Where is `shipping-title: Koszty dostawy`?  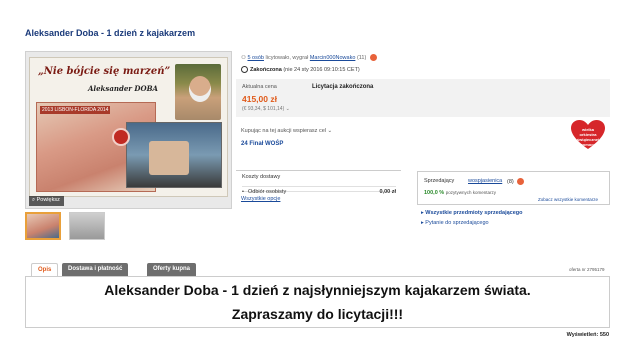
shipping-title: Koszty dostawy is located at coordinates (261, 177).